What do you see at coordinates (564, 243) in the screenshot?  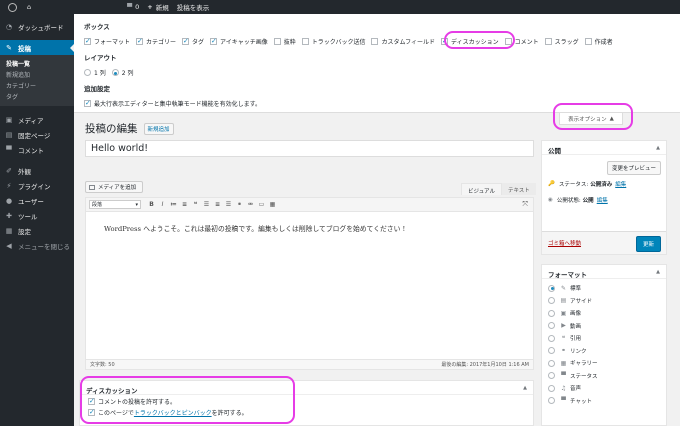 I see `move-to-trash-link: ゴミ箱へ移動` at bounding box center [564, 243].